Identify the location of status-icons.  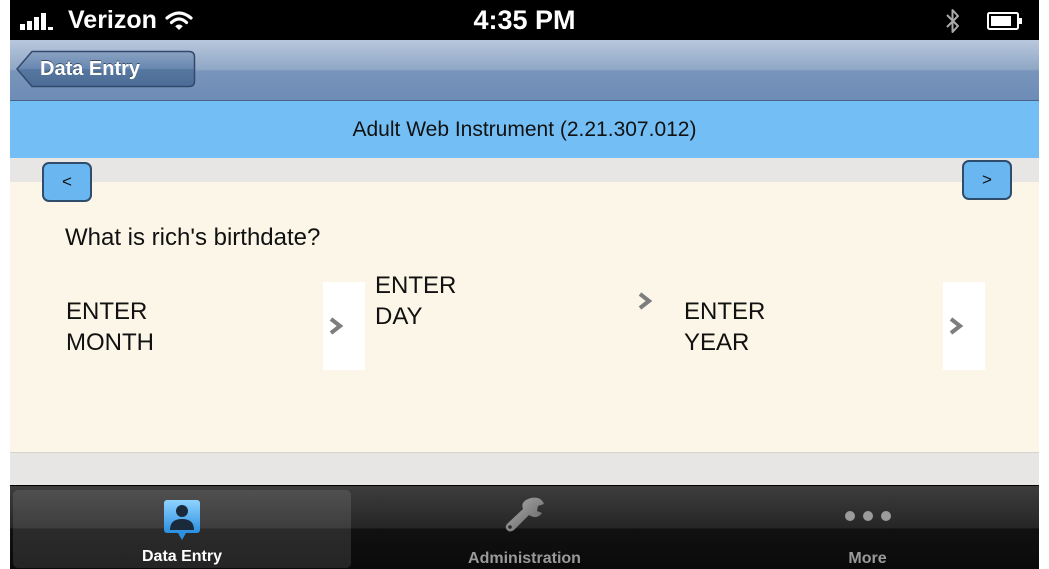
(984, 21).